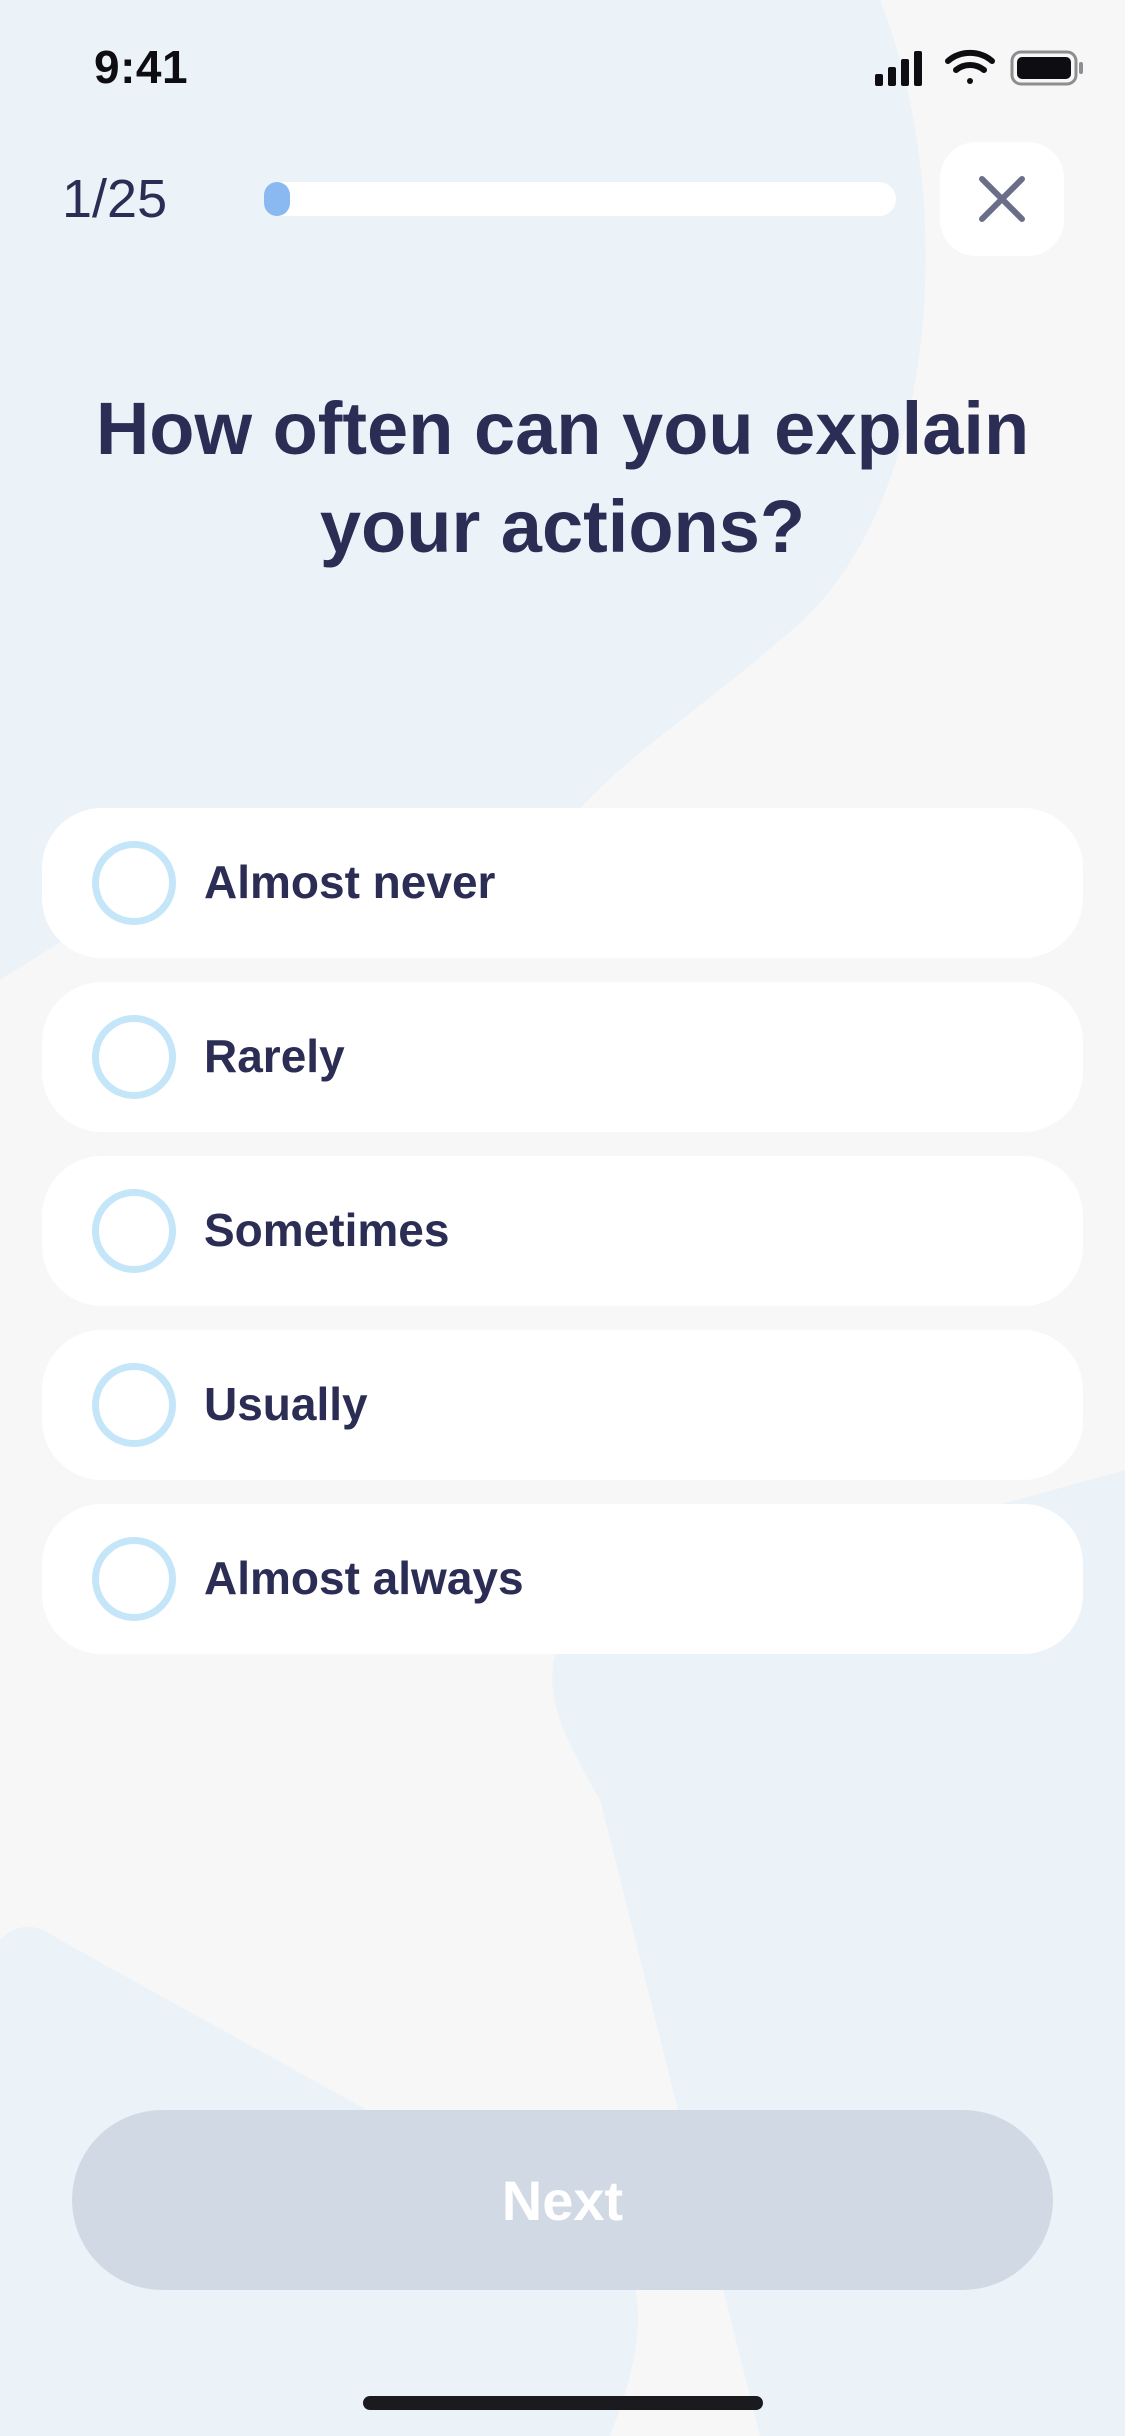 The height and width of the screenshot is (2436, 1125). What do you see at coordinates (898, 68) in the screenshot?
I see `cellular-signal-icon` at bounding box center [898, 68].